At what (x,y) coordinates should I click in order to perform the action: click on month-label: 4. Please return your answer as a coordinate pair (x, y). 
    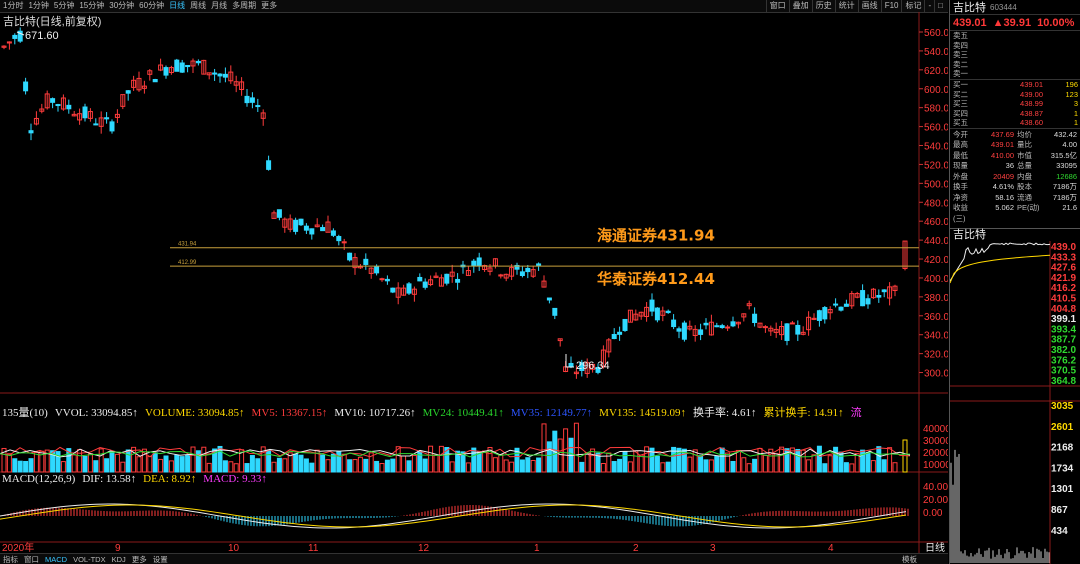
    Looking at the image, I should click on (831, 548).